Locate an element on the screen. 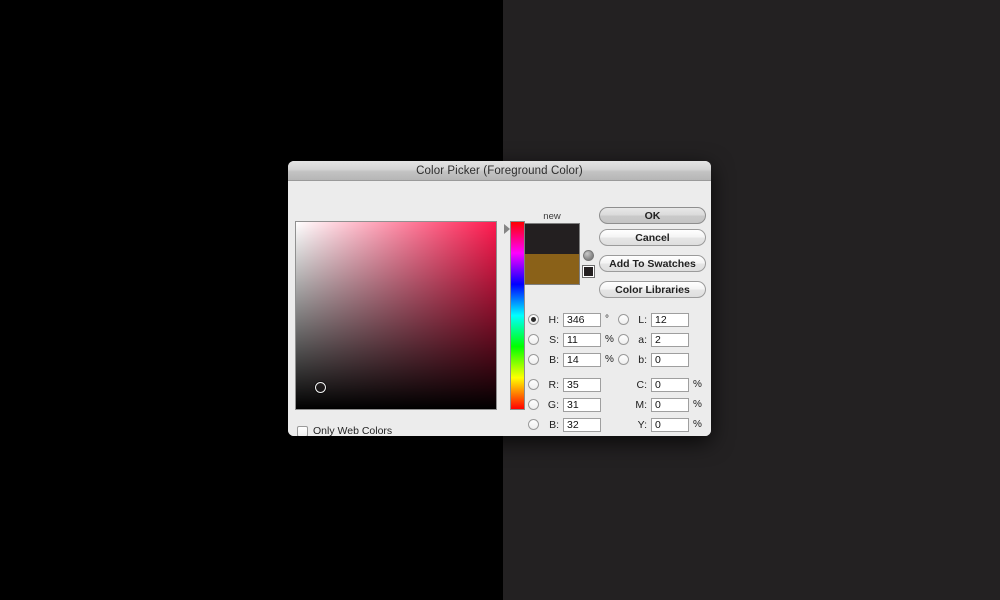 The height and width of the screenshot is (600, 1000). new-color-label: new is located at coordinates (552, 216).